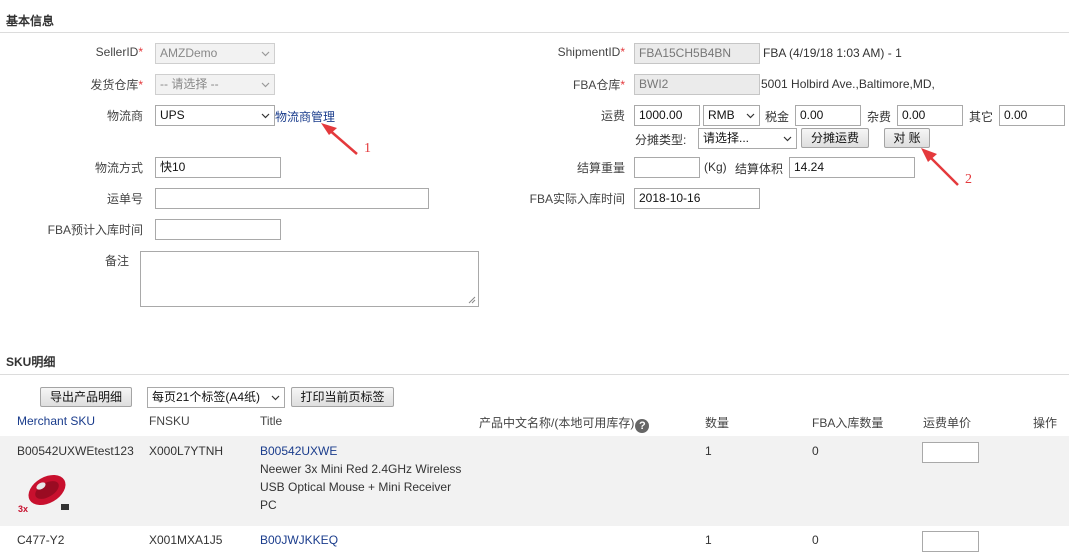 The width and height of the screenshot is (1069, 553). I want to click on resize-grip-icon, so click(472, 300).